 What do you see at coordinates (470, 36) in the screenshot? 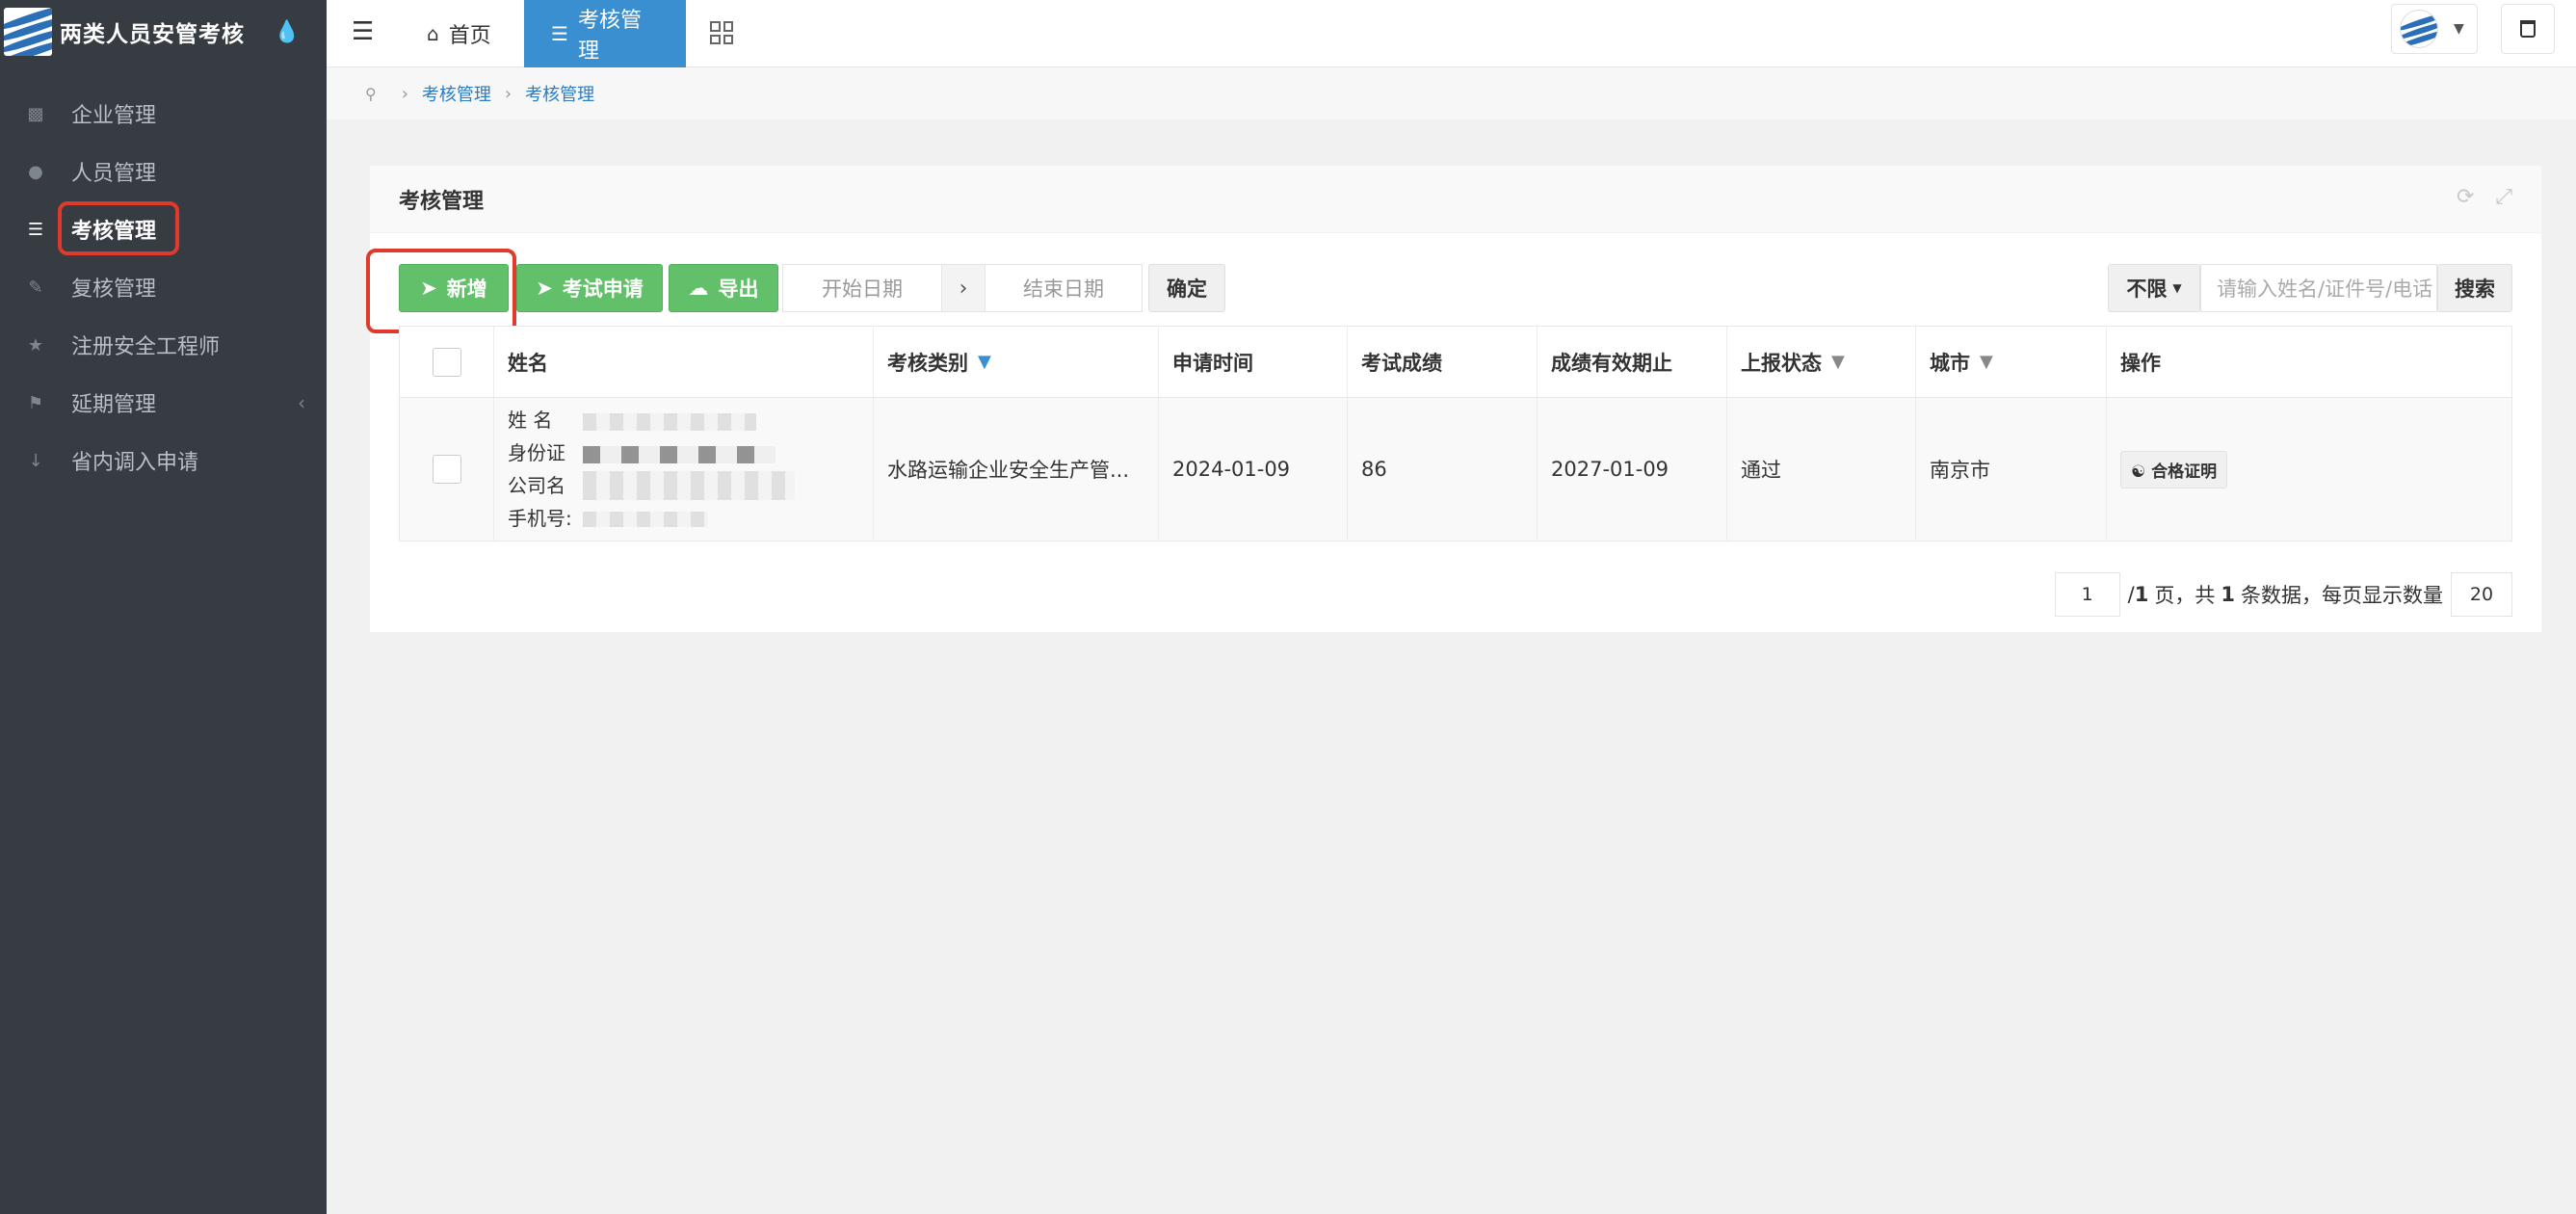
I see `tab-label: 首页` at bounding box center [470, 36].